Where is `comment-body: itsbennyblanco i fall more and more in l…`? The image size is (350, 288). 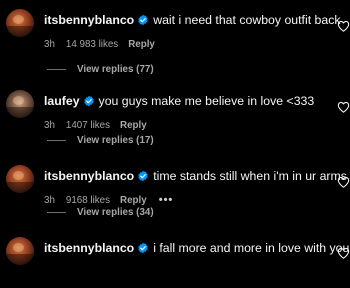 comment-body: itsbennyblanco i fall more and more in l… is located at coordinates (196, 248).